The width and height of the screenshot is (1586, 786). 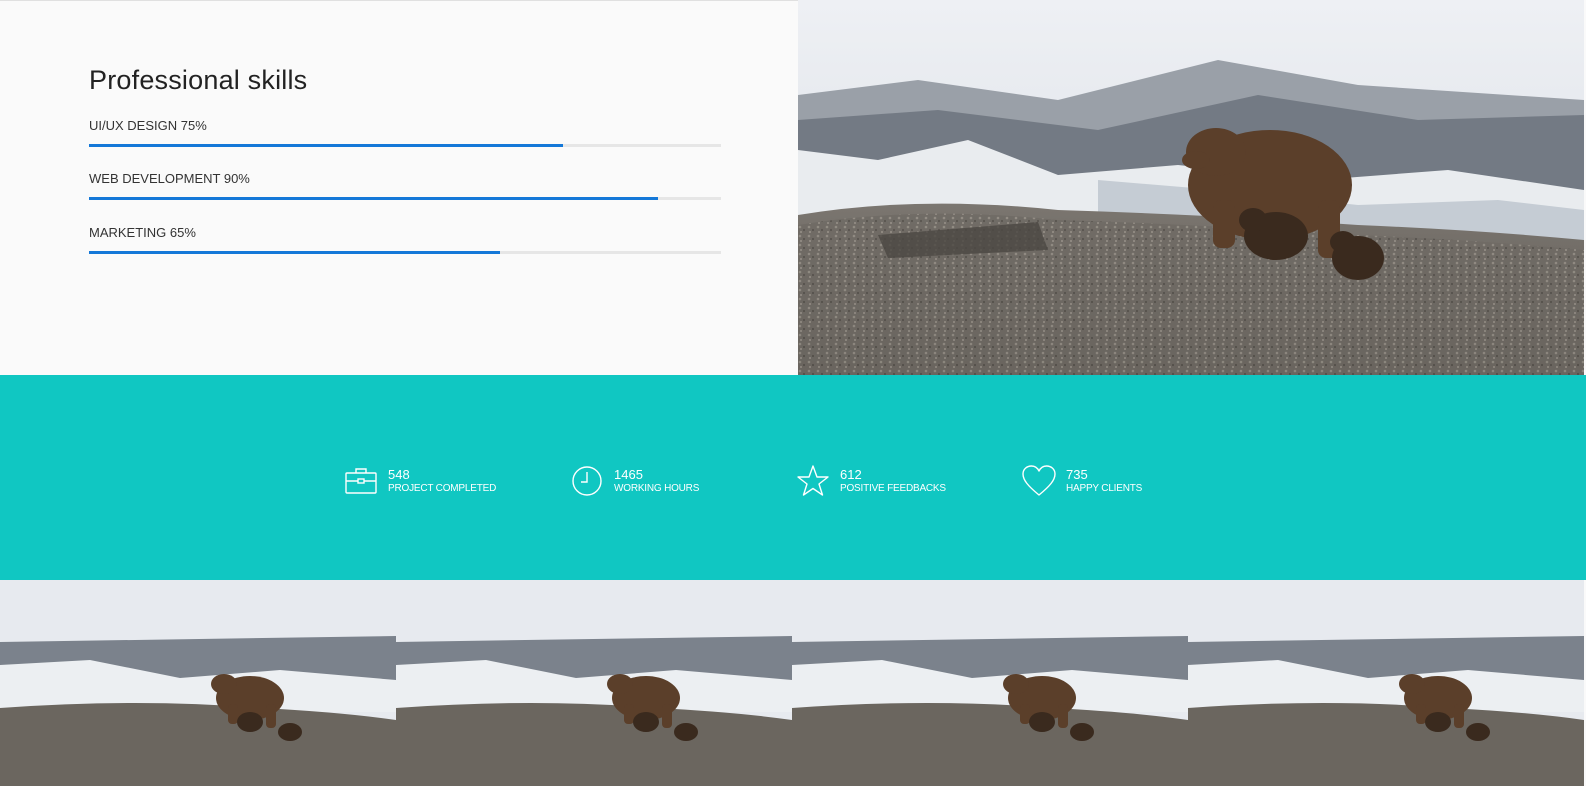 What do you see at coordinates (169, 178) in the screenshot?
I see `skill-label: WEB DEVELOPMENT 90%` at bounding box center [169, 178].